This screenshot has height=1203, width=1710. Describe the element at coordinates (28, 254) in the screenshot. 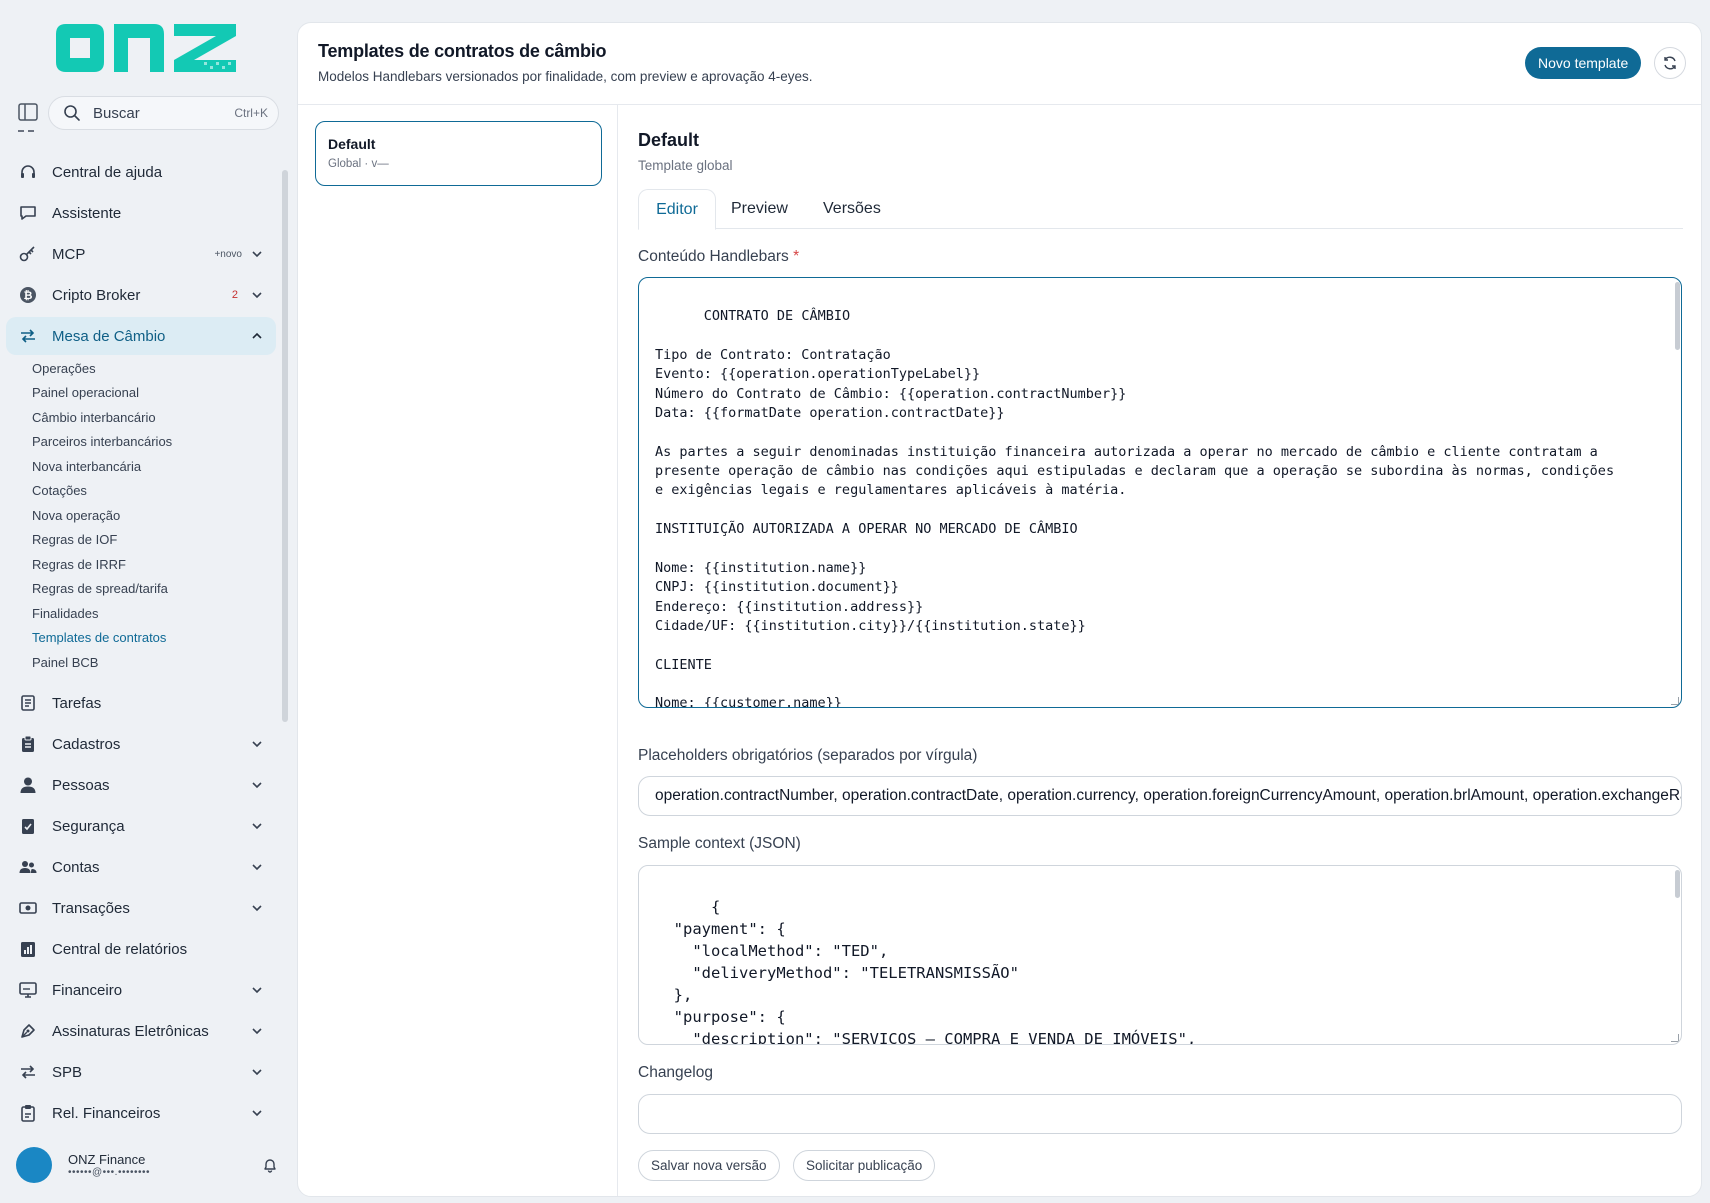

I see `key-icon` at that location.